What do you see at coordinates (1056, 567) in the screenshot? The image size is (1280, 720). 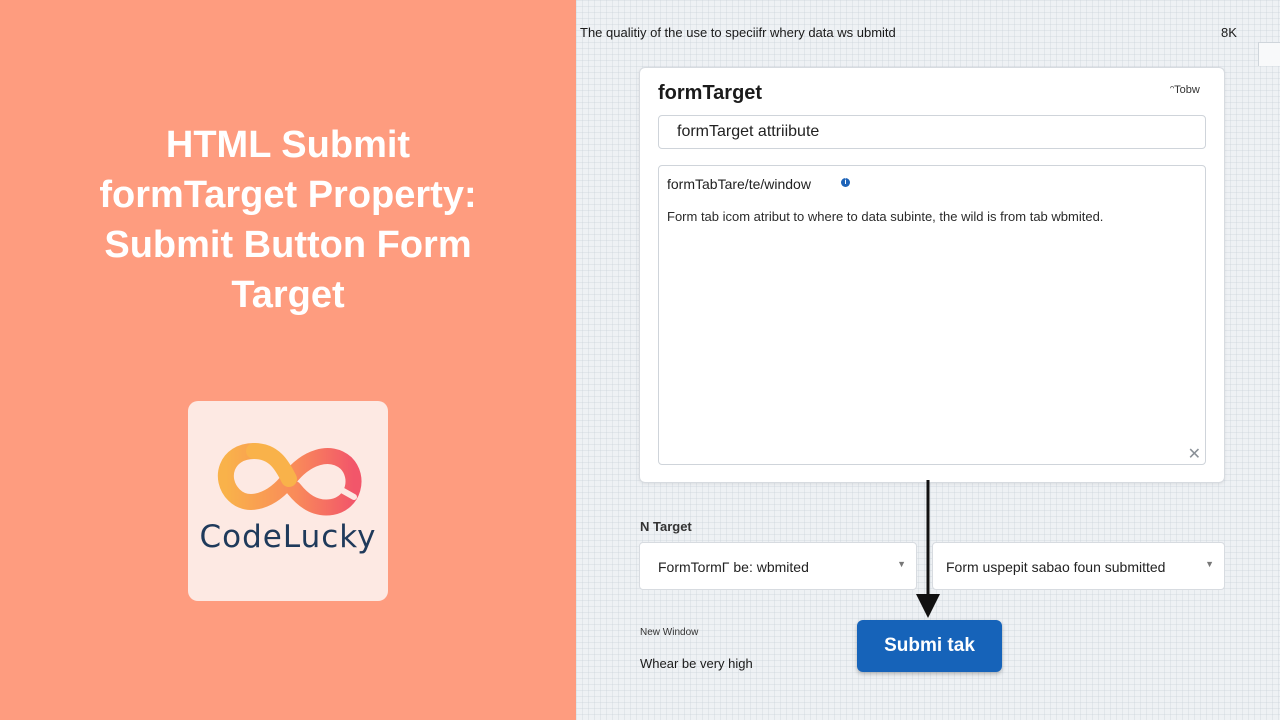 I see `target-select-2-value: Form uspepit sabao foun submitted` at bounding box center [1056, 567].